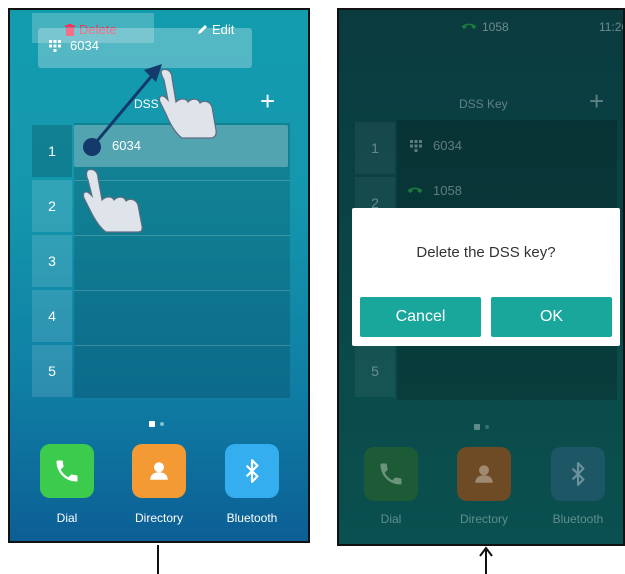 The width and height of the screenshot is (625, 574). Describe the element at coordinates (495, 27) in the screenshot. I see `status-call-number: 1058` at that location.